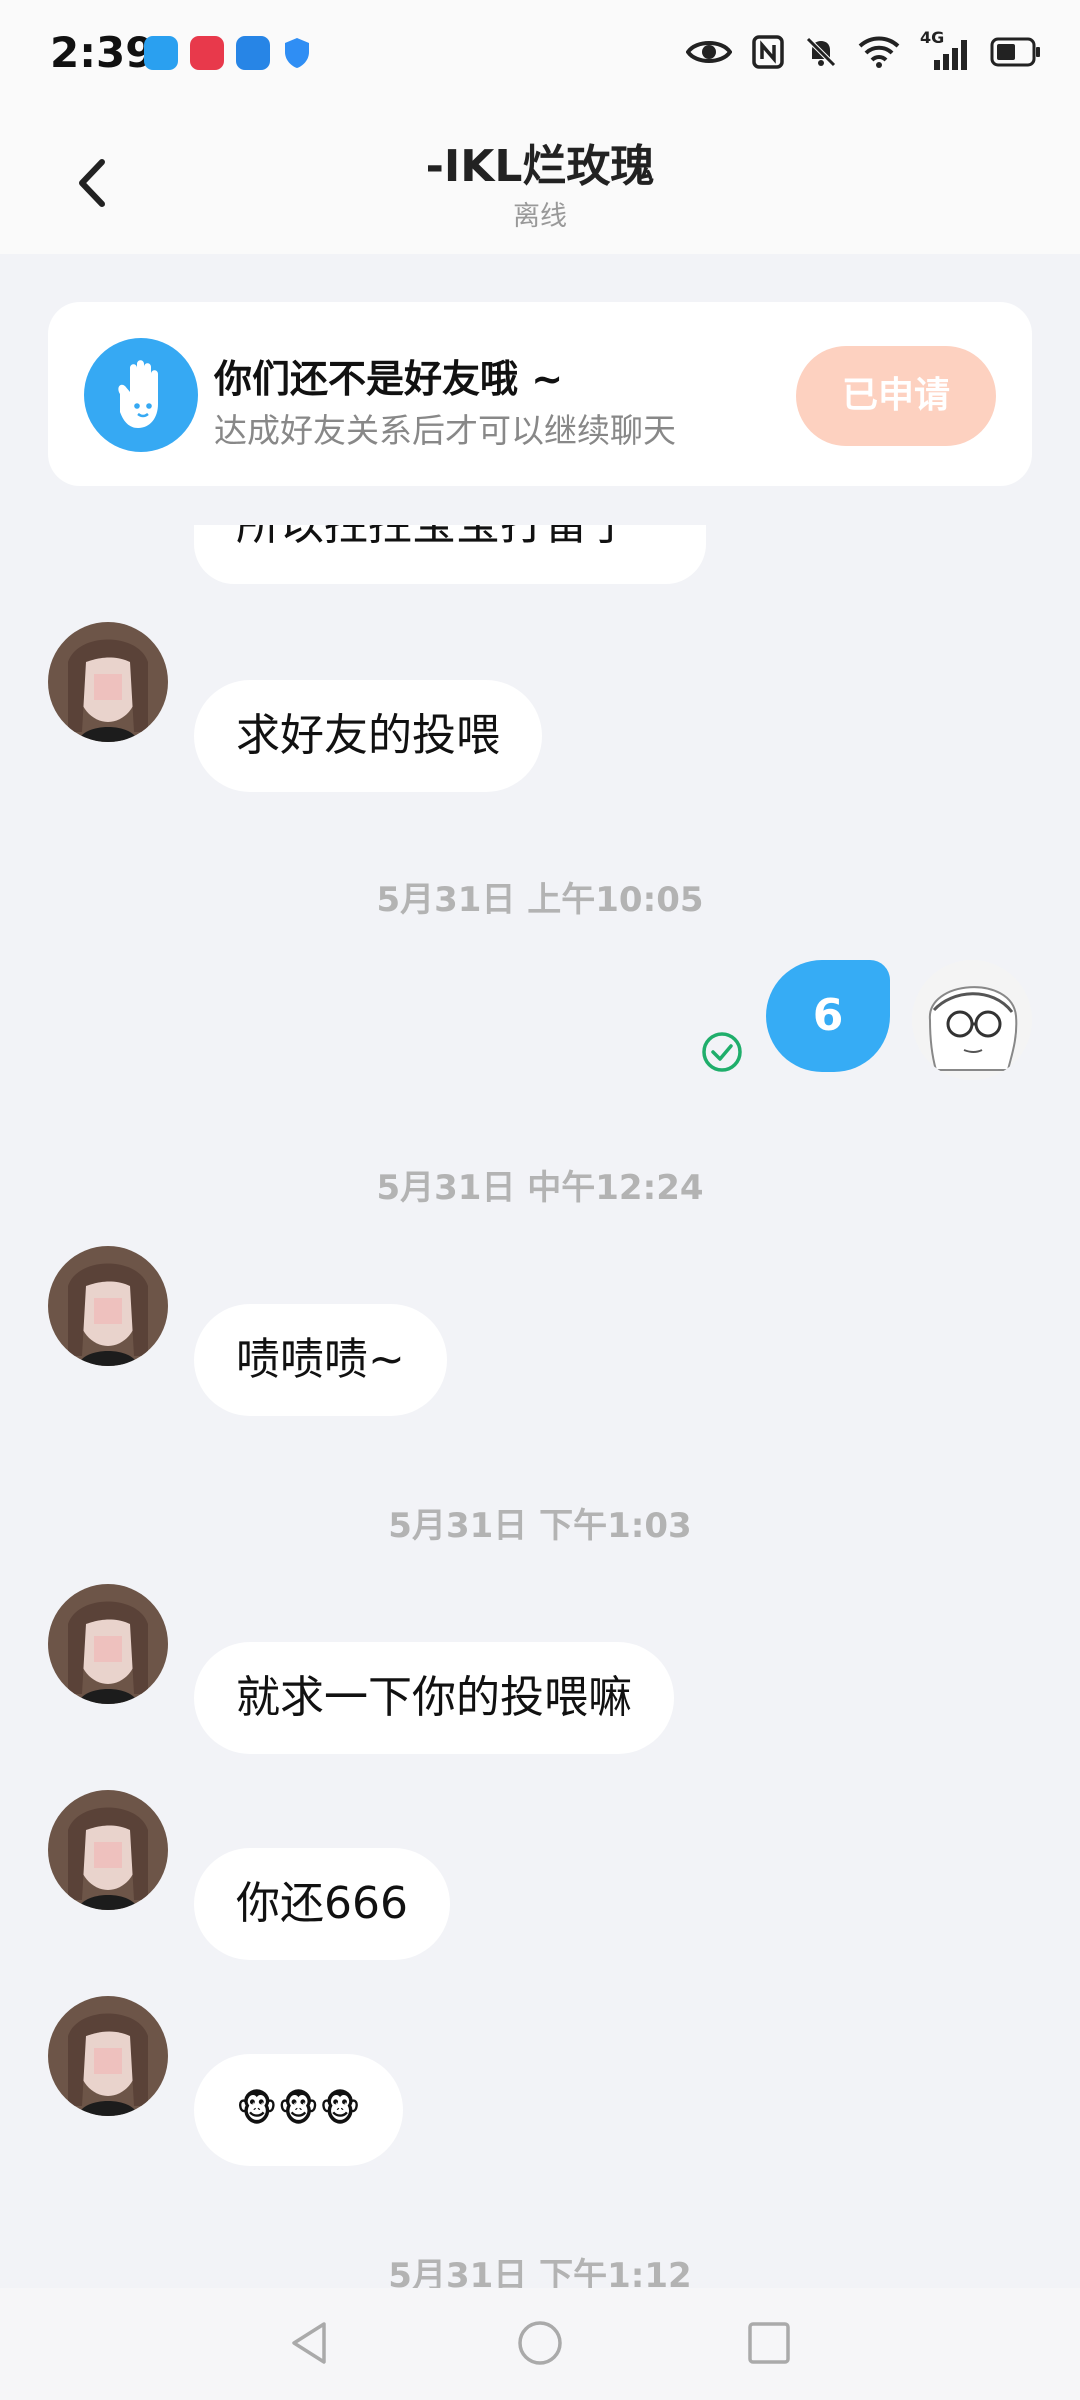  Describe the element at coordinates (879, 52) in the screenshot. I see `wifi-icon` at that location.